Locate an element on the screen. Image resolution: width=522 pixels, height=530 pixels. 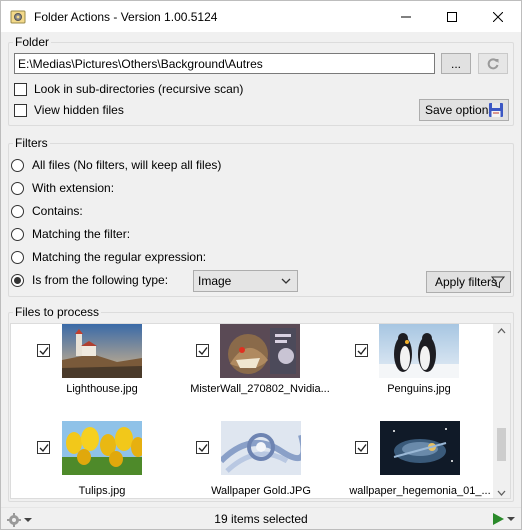
penguins-thumbnail is located at coordinates (419, 351).